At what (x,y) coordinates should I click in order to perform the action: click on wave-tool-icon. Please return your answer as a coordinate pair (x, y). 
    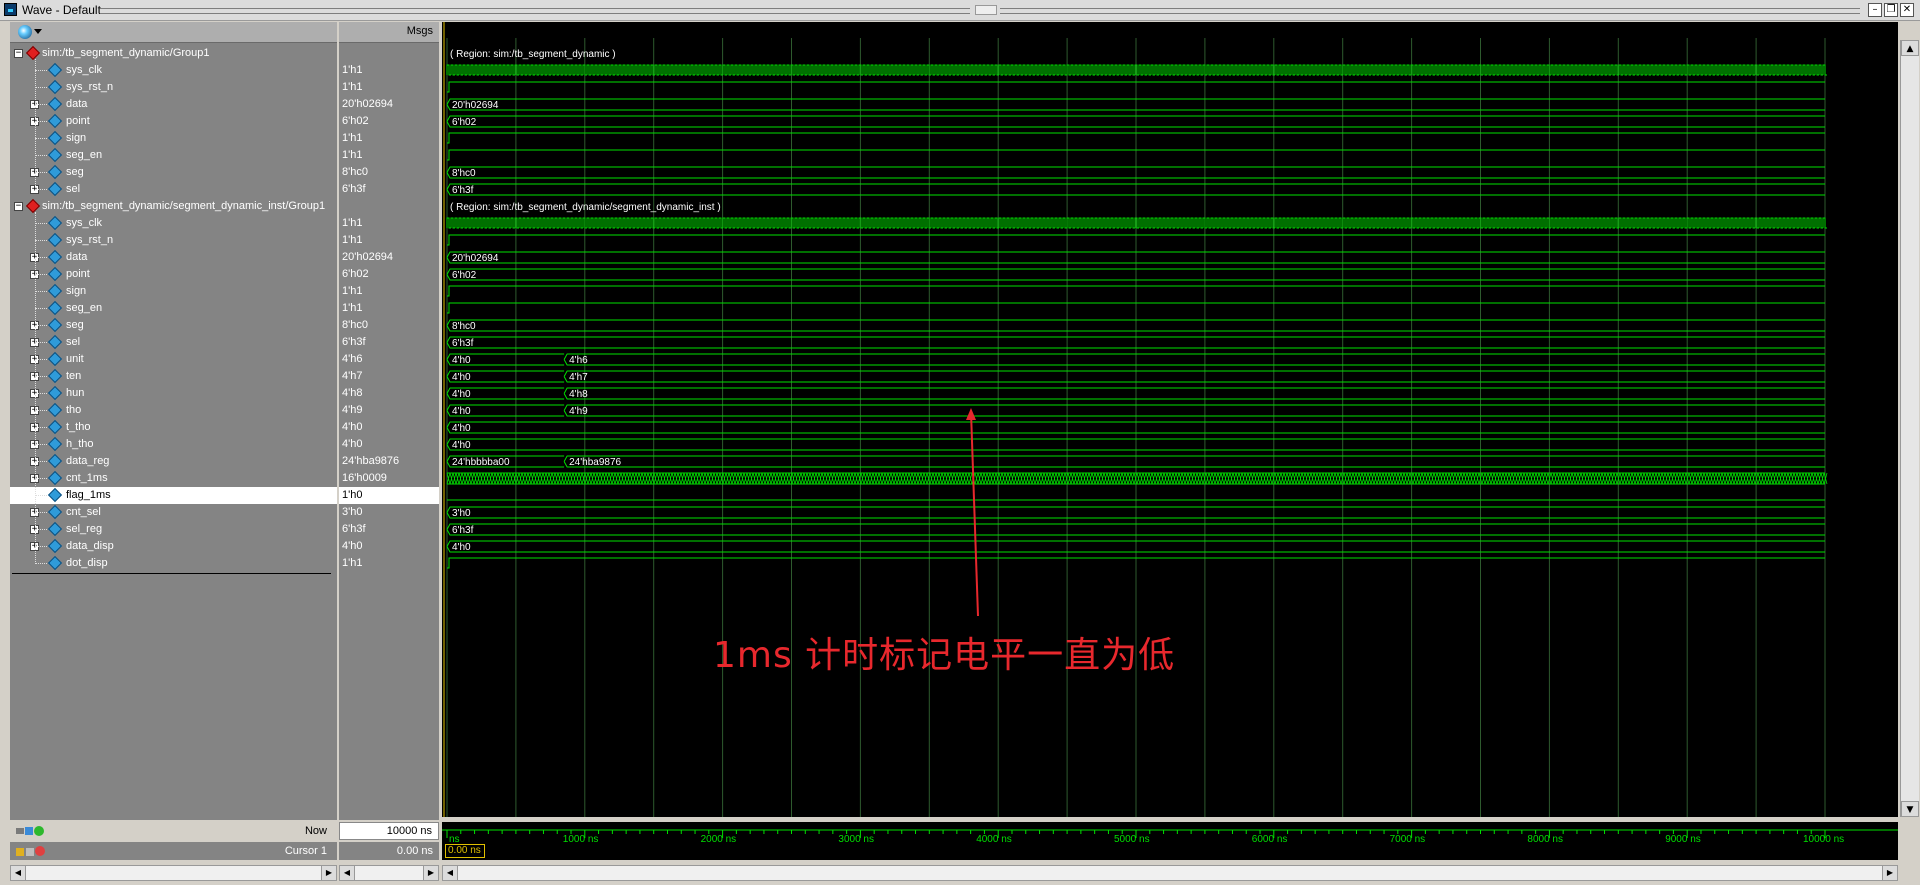
    Looking at the image, I should click on (25, 32).